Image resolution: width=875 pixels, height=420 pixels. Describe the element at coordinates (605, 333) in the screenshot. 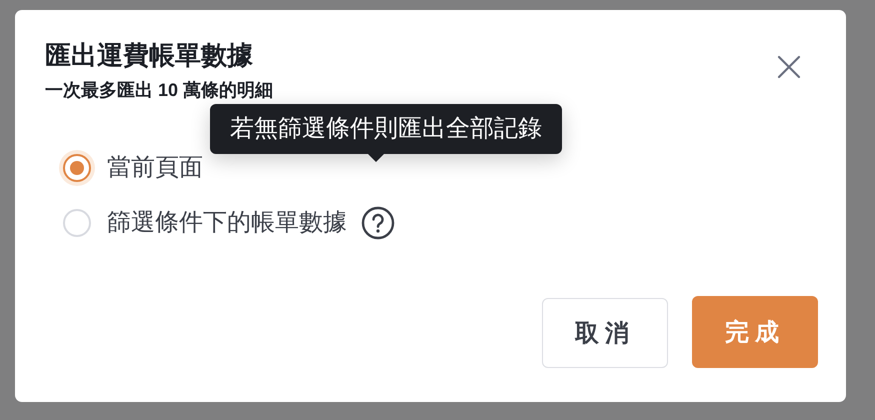

I see `cancel-button: 取消` at that location.